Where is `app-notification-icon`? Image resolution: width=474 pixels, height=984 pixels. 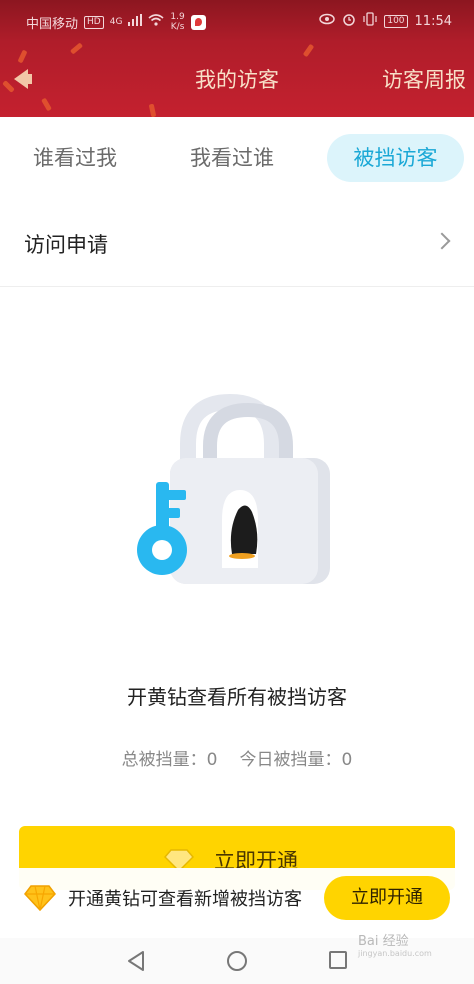
app-notification-icon is located at coordinates (198, 22).